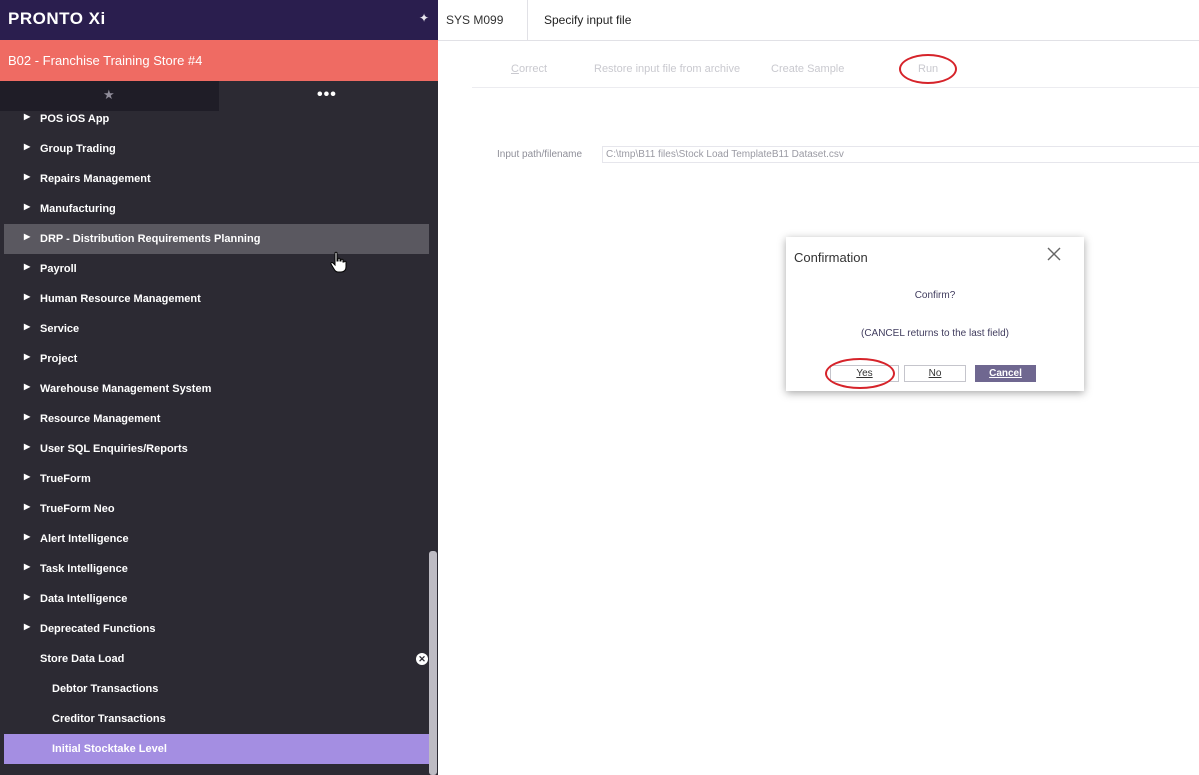  What do you see at coordinates (327, 94) in the screenshot?
I see `more-icon: •••` at bounding box center [327, 94].